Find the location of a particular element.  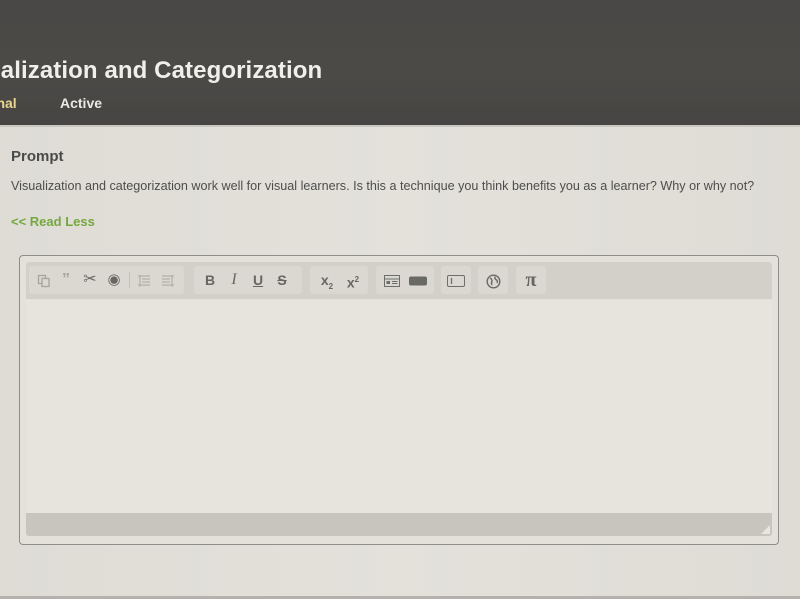

table-icon is located at coordinates (392, 281).